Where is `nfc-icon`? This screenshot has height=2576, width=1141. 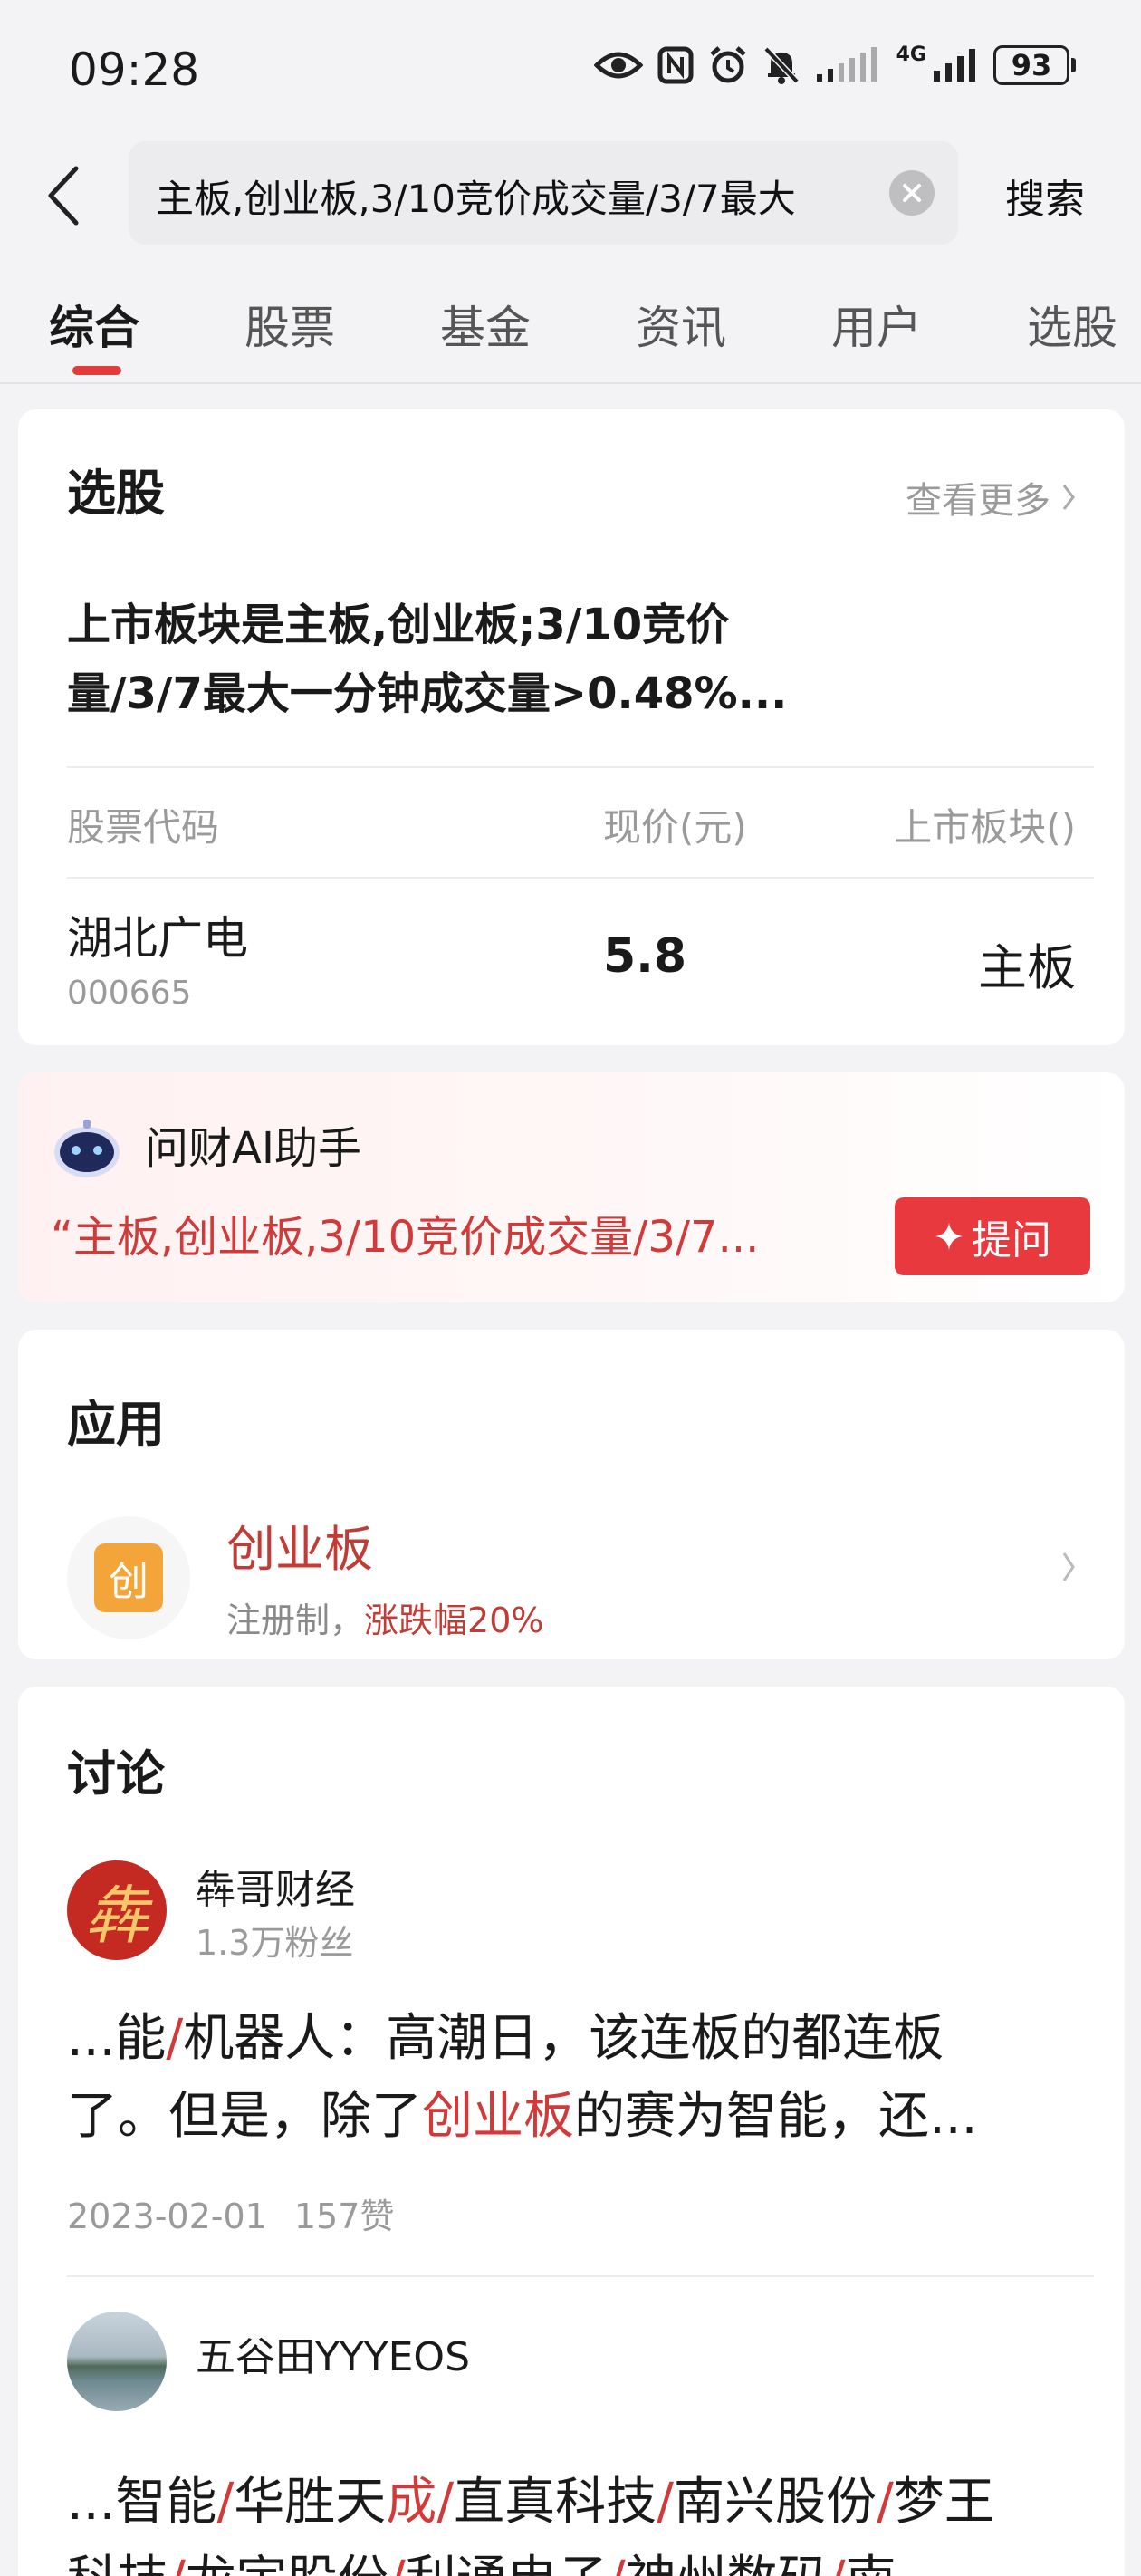 nfc-icon is located at coordinates (675, 65).